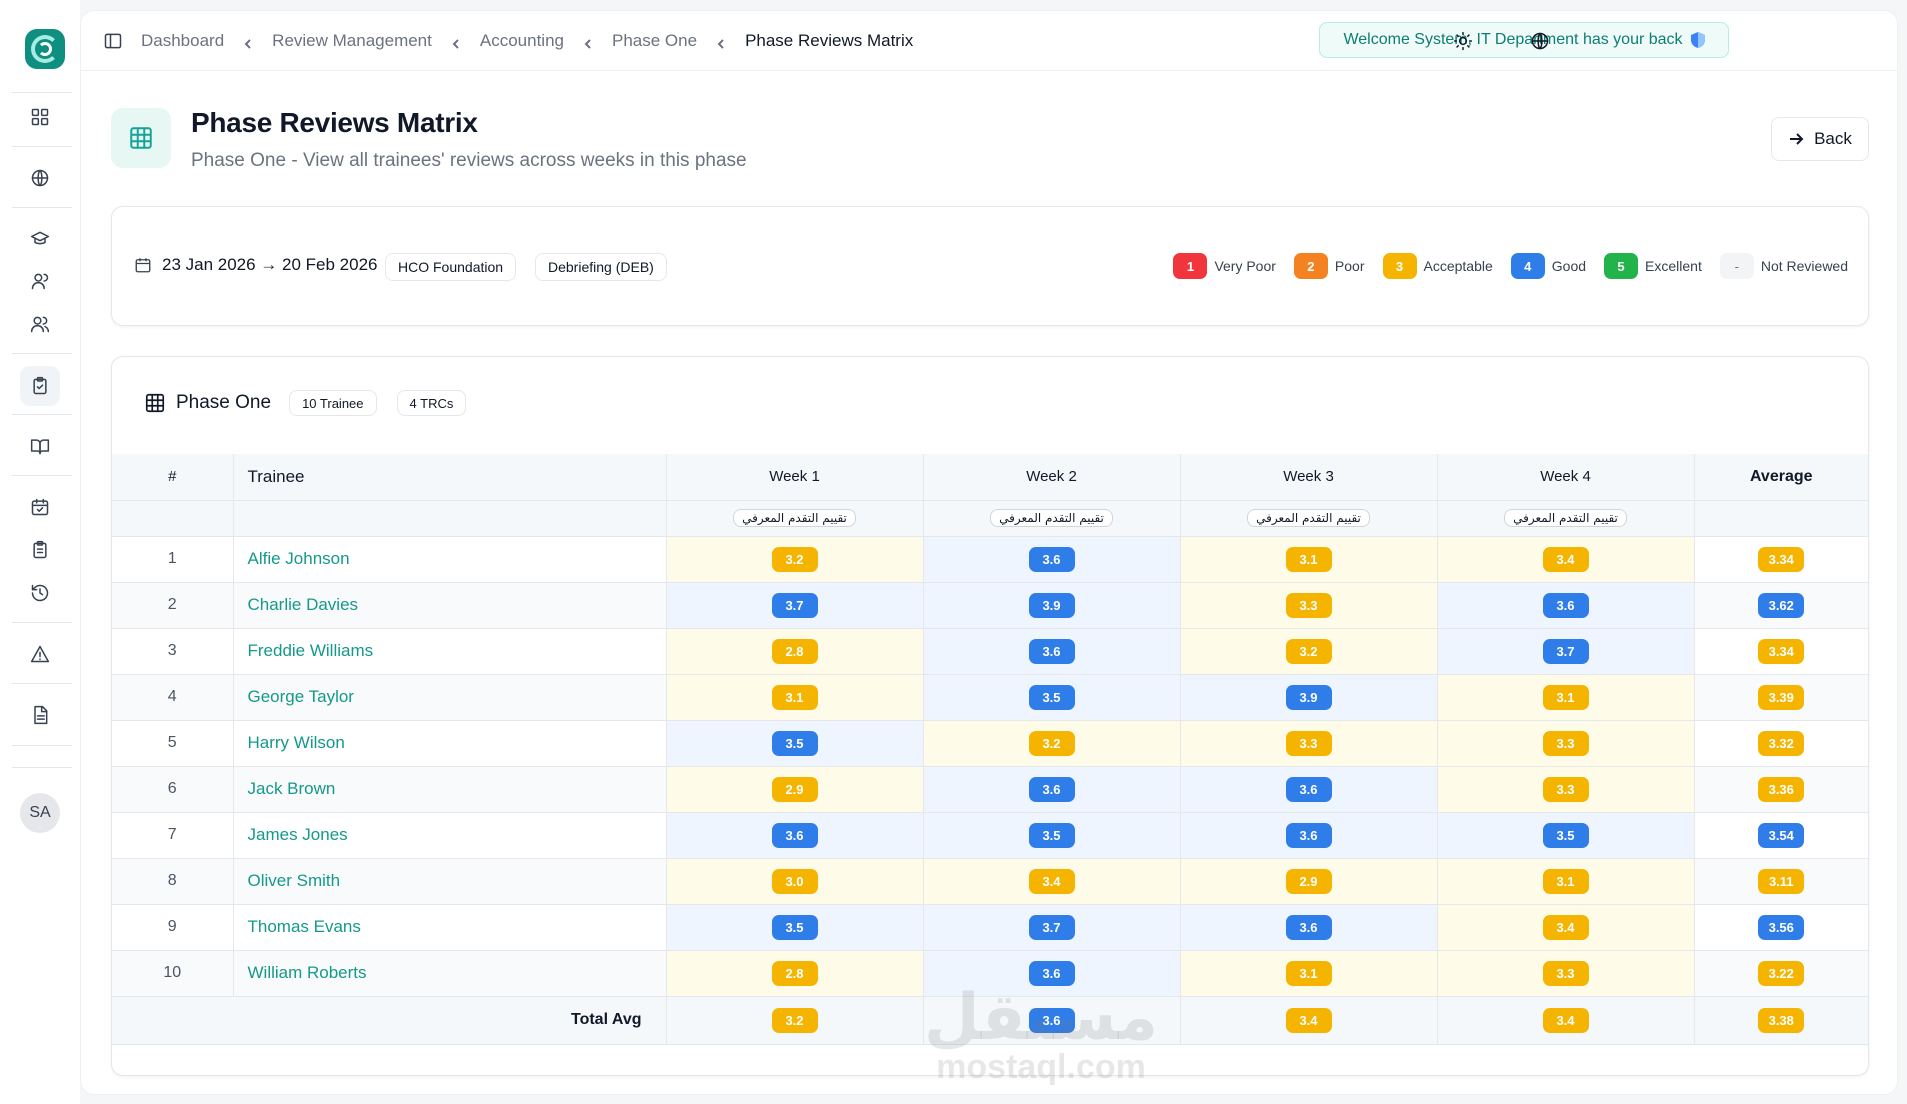  What do you see at coordinates (40, 117) in the screenshot?
I see `grid-icon` at bounding box center [40, 117].